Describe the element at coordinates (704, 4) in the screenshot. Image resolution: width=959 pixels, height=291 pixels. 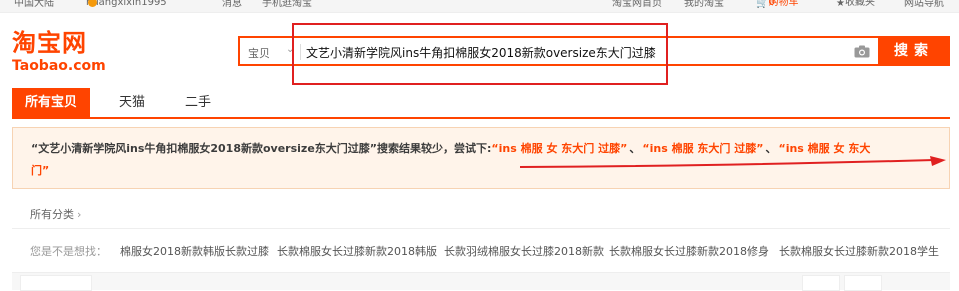
I see `my-taobao-link: 我的淘宝` at that location.